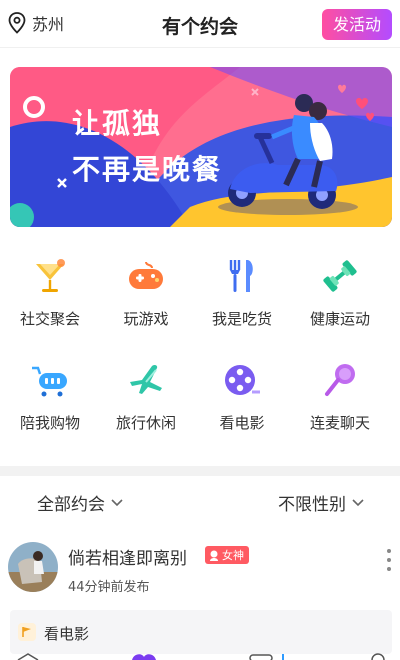 Image resolution: width=400 pixels, height=660 pixels. I want to click on status-badge: 女神, so click(227, 555).